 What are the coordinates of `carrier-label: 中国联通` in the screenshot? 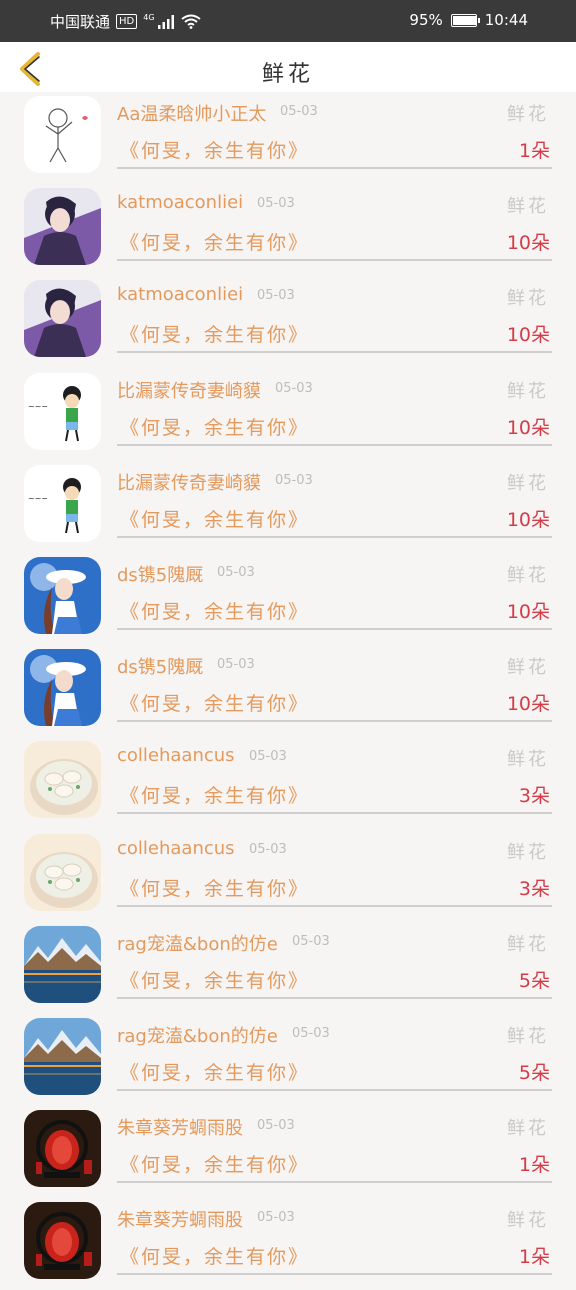 It's located at (80, 22).